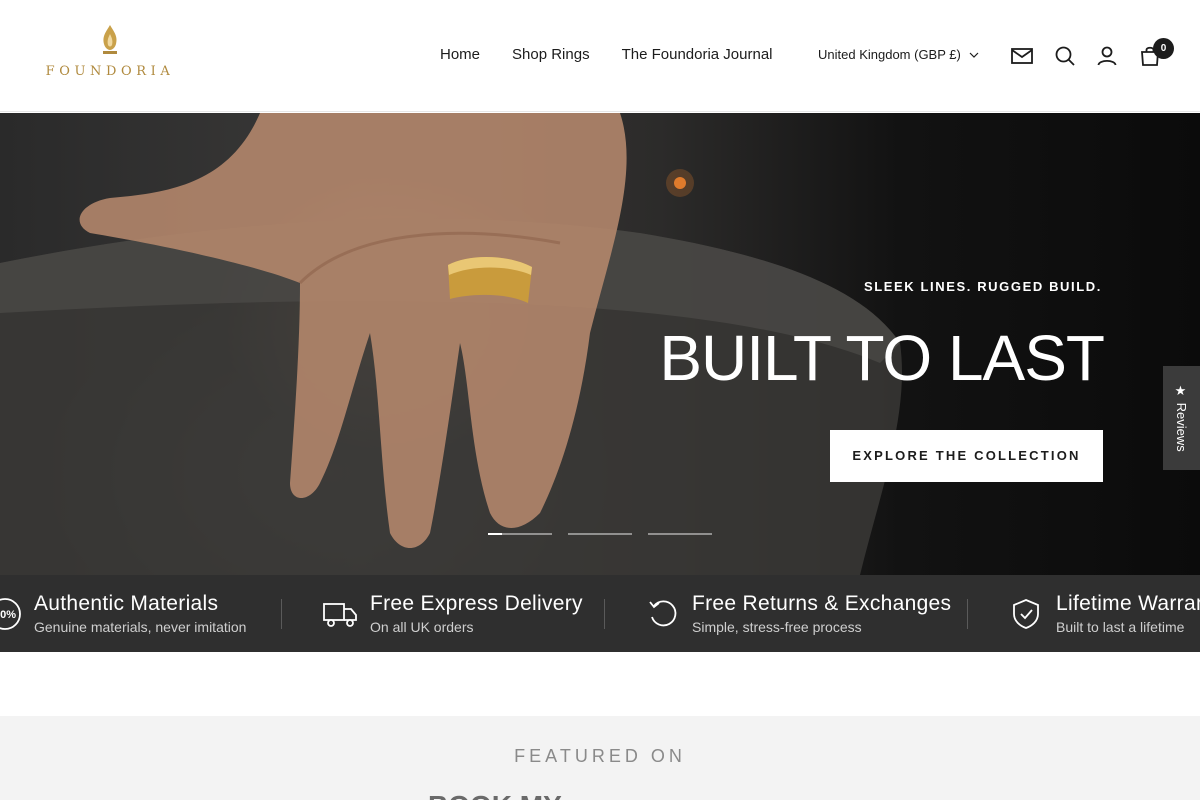 This screenshot has height=800, width=1200. I want to click on cart-count-badge: 0, so click(1163, 48).